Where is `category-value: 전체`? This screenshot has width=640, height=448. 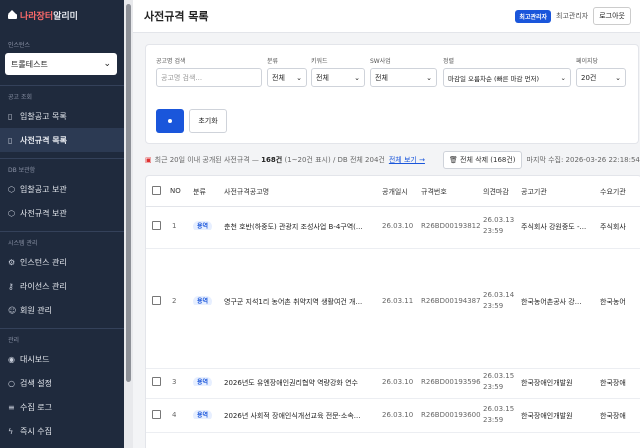 category-value: 전체 is located at coordinates (278, 77).